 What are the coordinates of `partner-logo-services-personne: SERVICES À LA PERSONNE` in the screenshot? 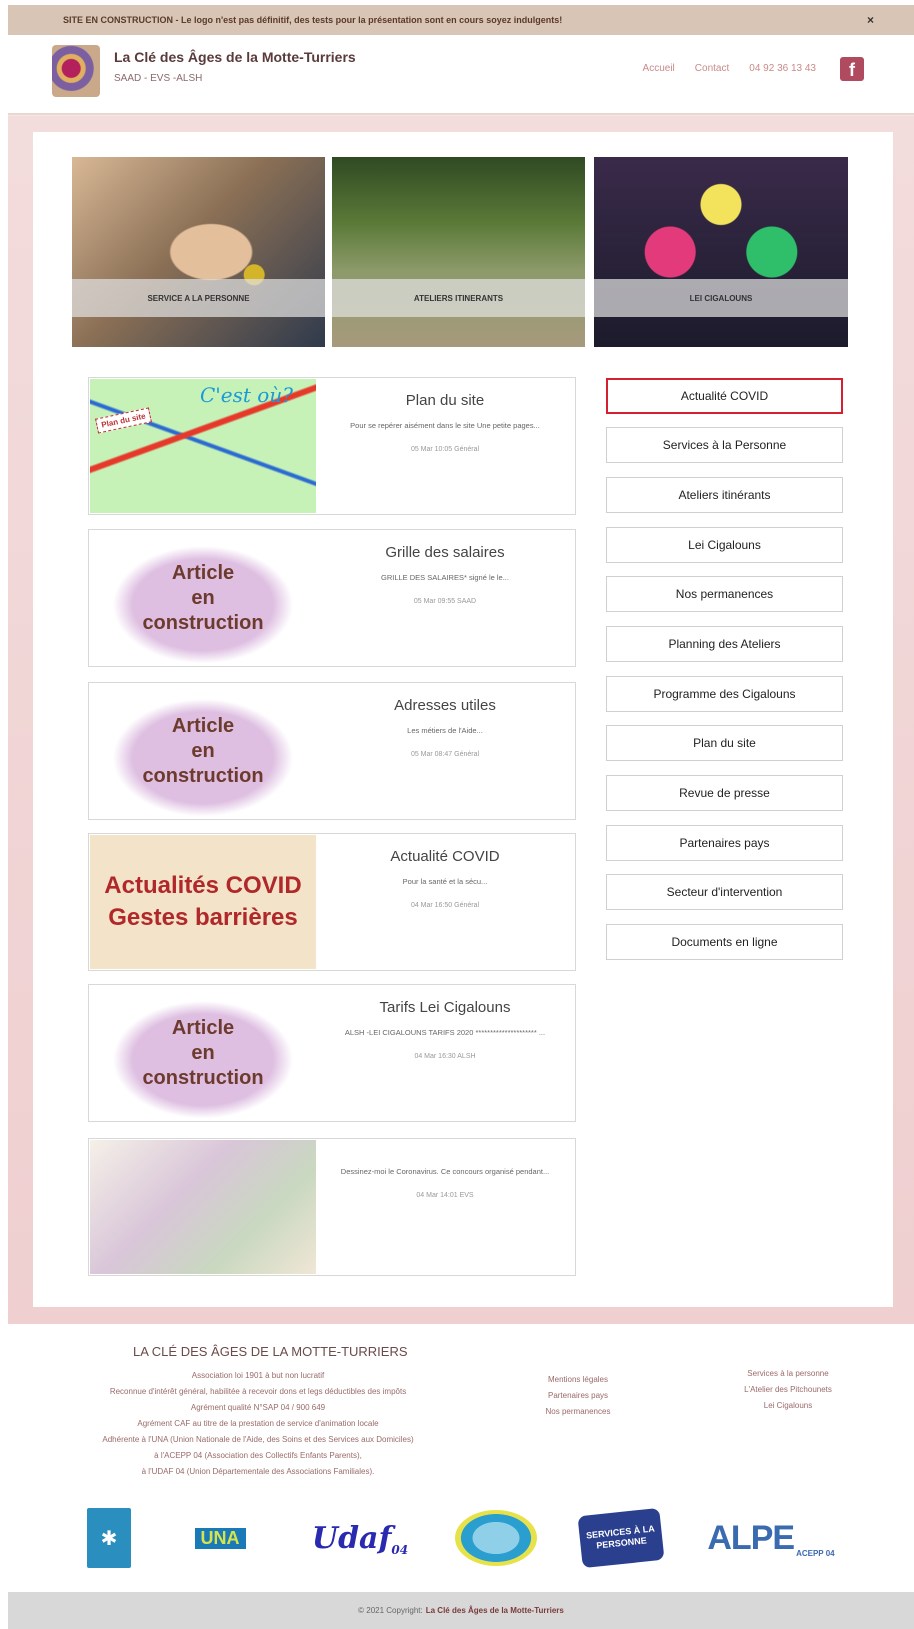 It's located at (621, 1538).